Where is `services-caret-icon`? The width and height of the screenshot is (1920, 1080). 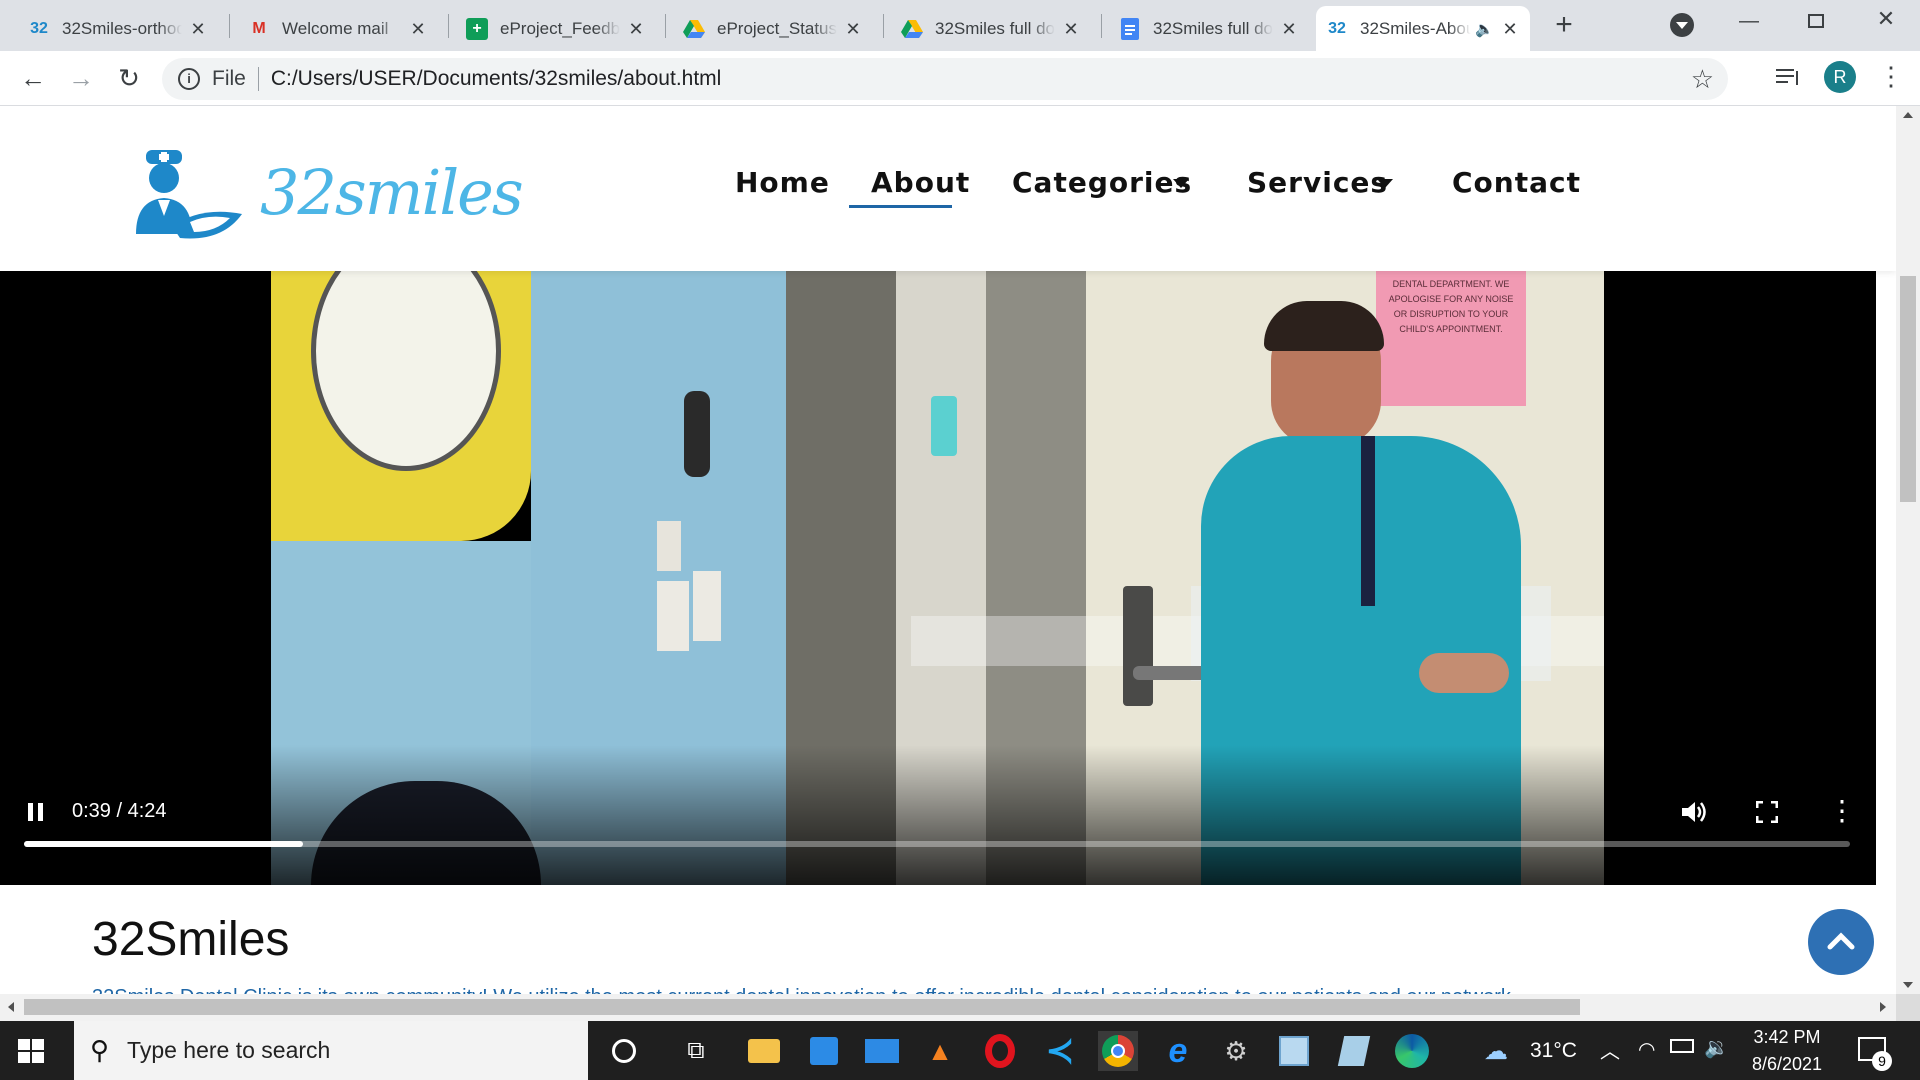
services-caret-icon is located at coordinates (1385, 183).